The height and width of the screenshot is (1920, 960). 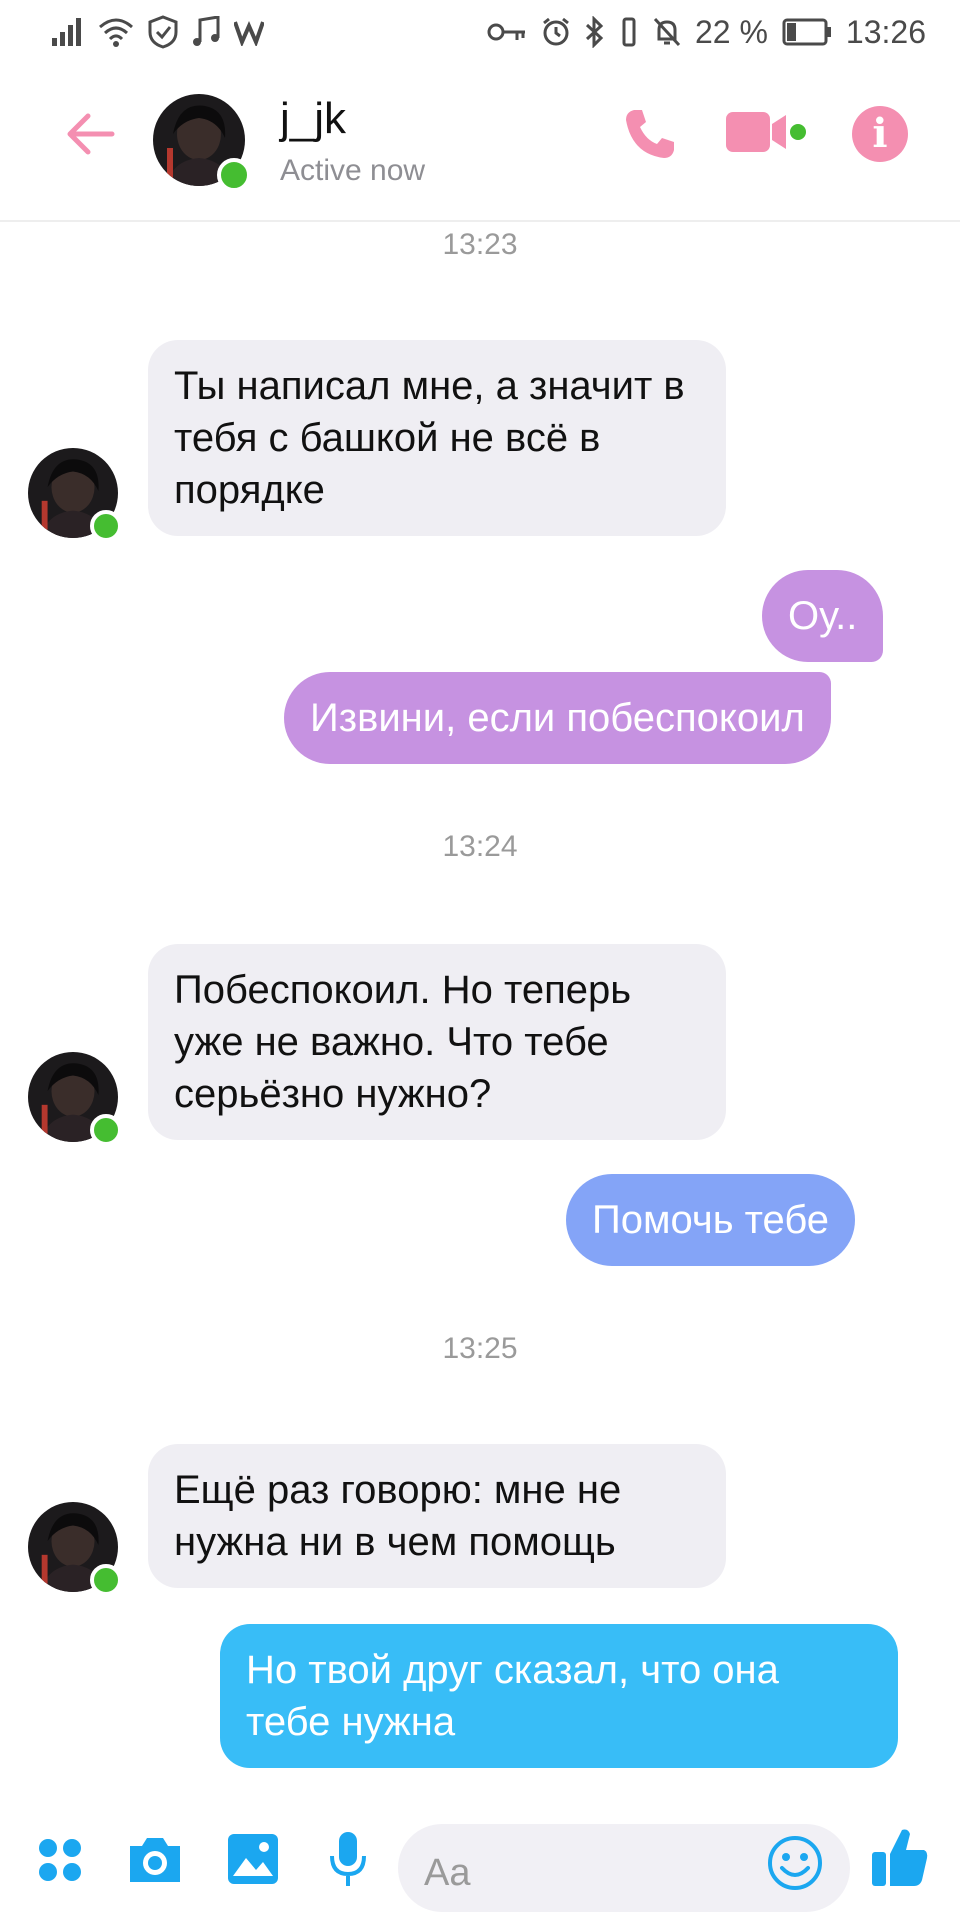 What do you see at coordinates (480, 32) in the screenshot?
I see `status-bar: 22 % 13:26` at bounding box center [480, 32].